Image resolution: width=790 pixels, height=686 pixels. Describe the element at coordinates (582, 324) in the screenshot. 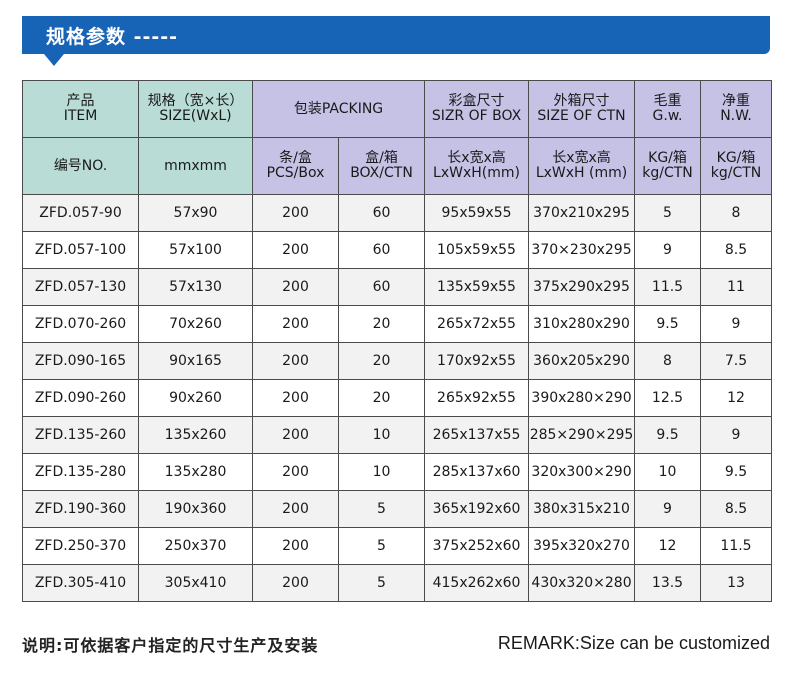

I see `cell-ctn-dim: 310x280x290` at that location.